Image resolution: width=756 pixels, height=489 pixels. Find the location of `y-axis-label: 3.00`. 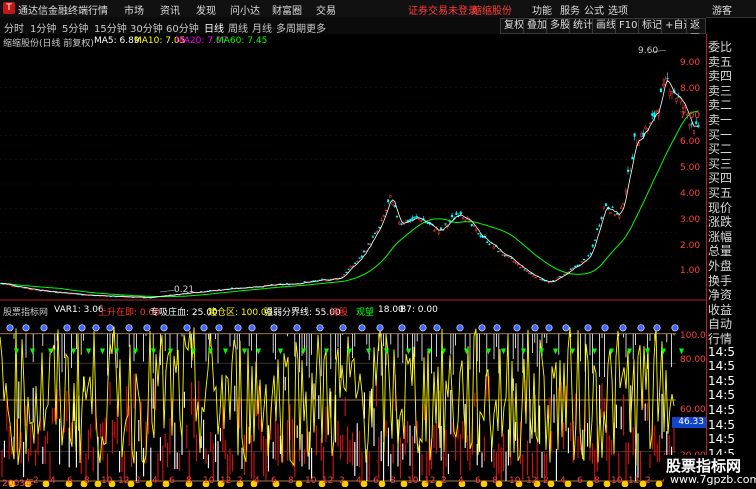

y-axis-label: 3.00 is located at coordinates (690, 220).